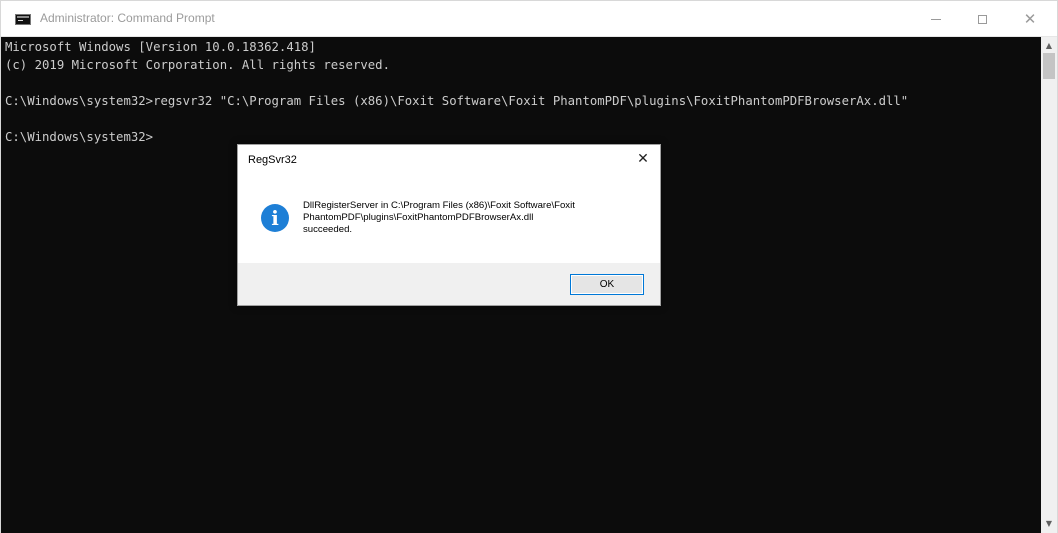 This screenshot has height=533, width=1058. What do you see at coordinates (275, 218) in the screenshot?
I see `info-icon: i` at bounding box center [275, 218].